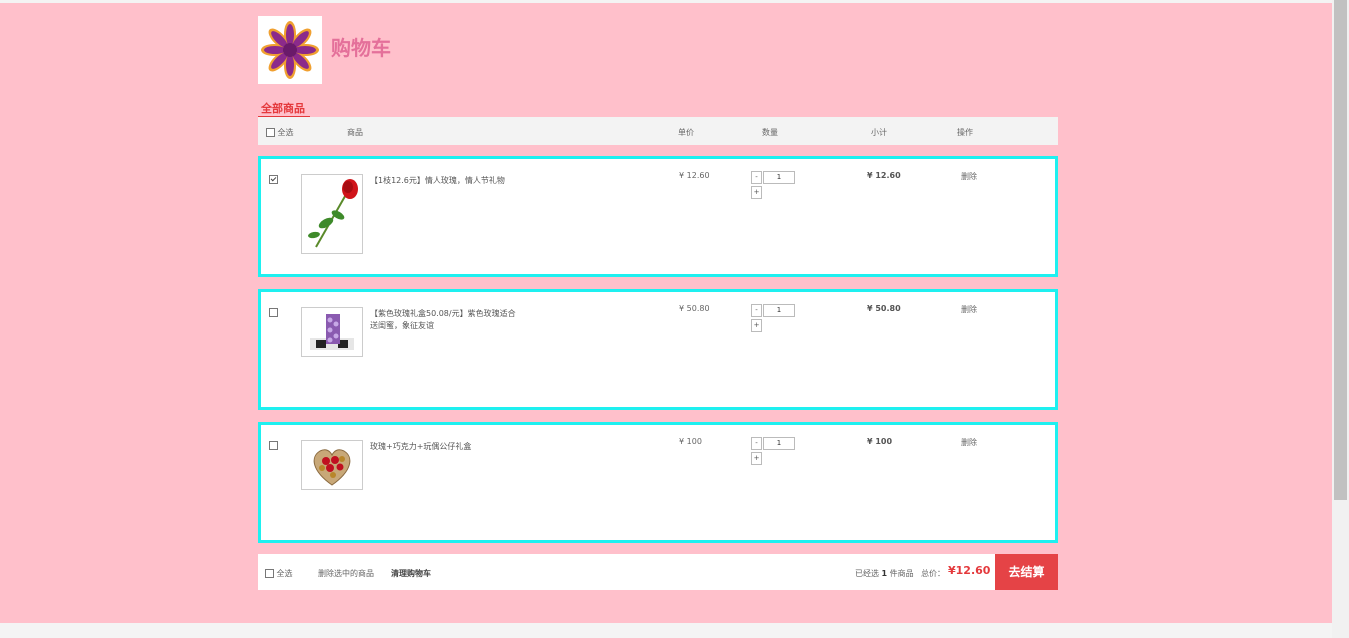  I want to click on item-subtotal: ¥ 12.60, so click(884, 175).